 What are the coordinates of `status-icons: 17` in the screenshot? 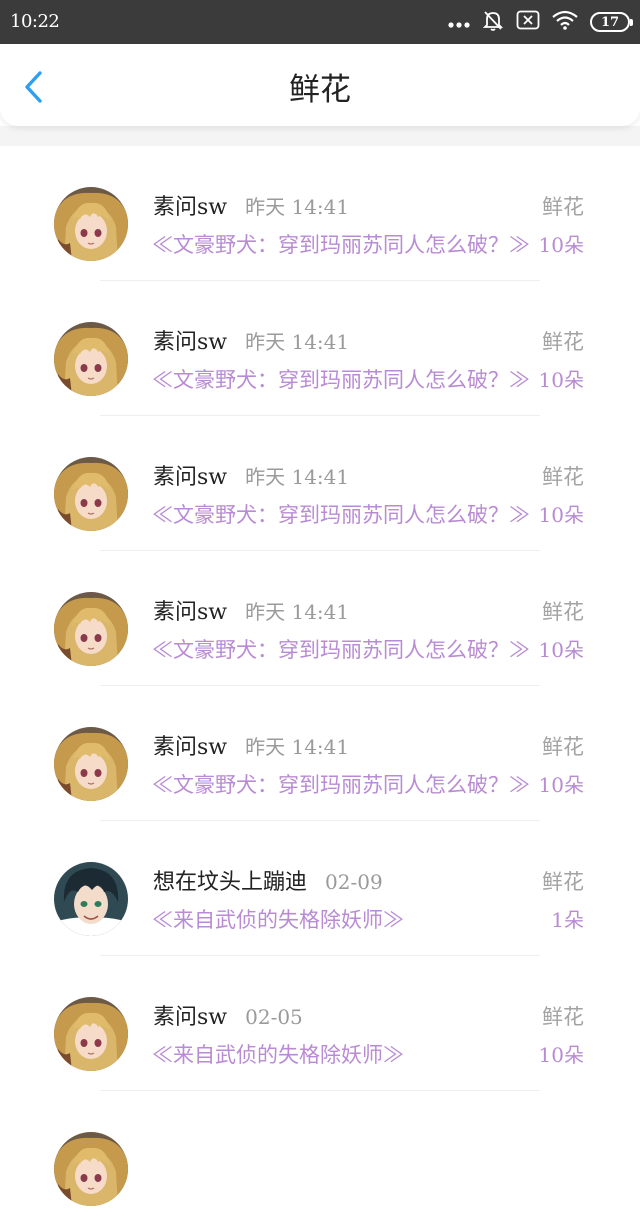 It's located at (534, 22).